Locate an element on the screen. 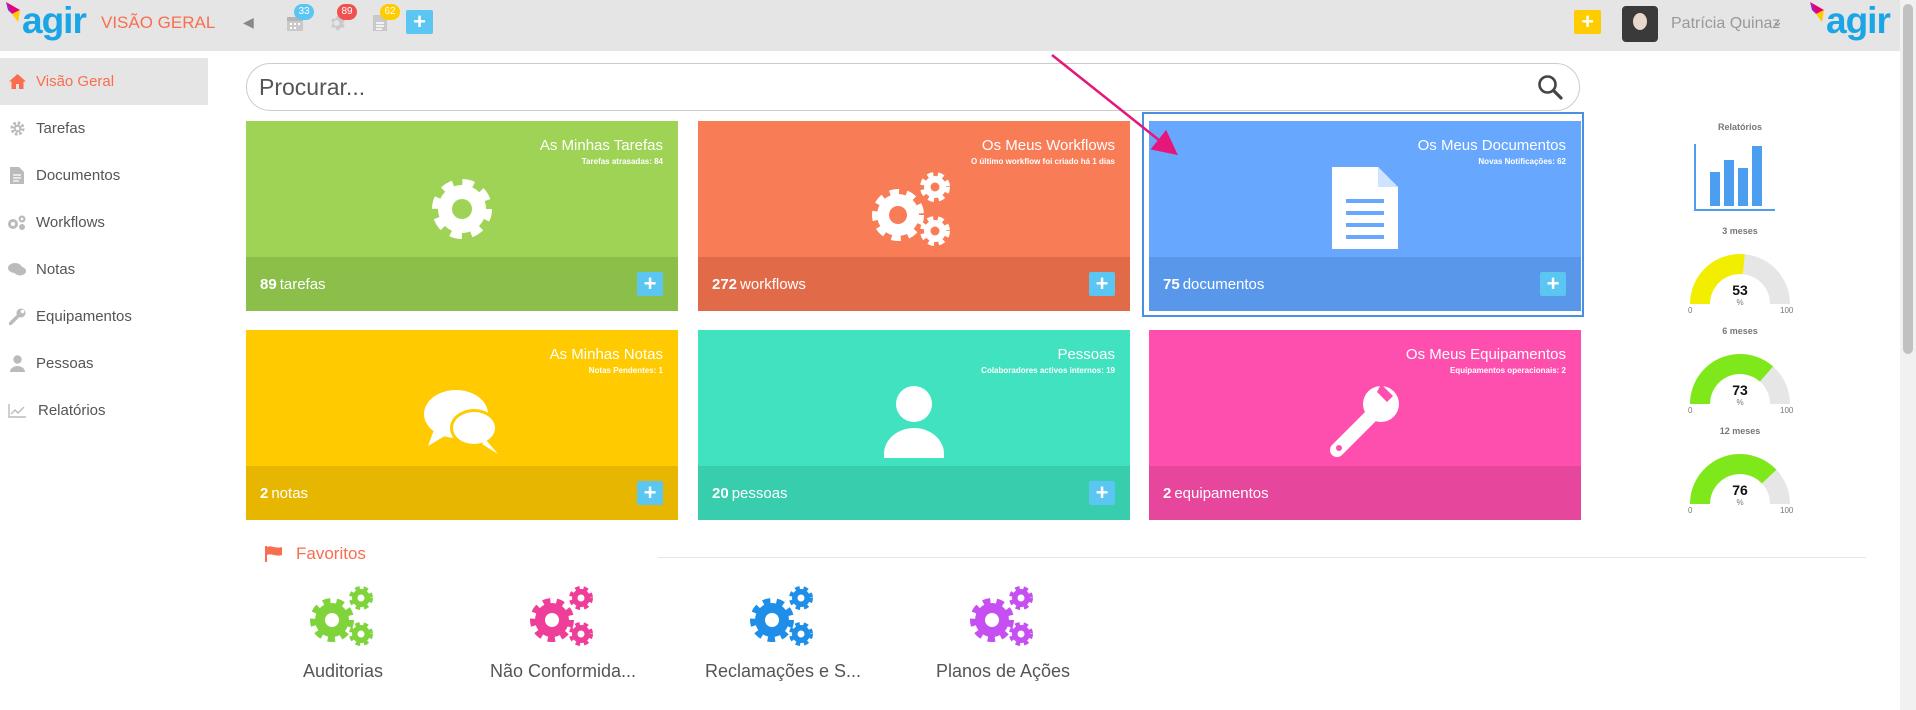  search-bar is located at coordinates (913, 87).